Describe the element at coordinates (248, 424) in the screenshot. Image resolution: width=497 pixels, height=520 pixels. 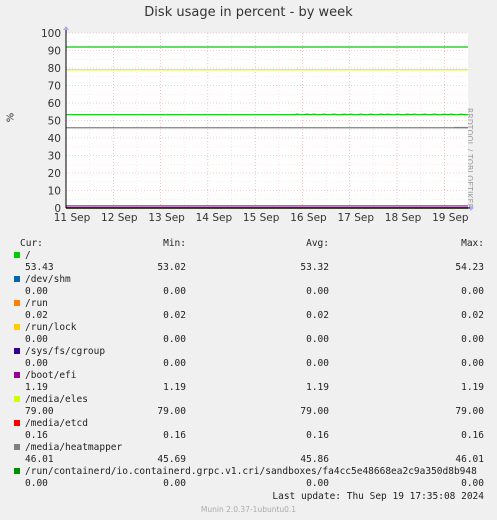
I see `legend-series-name: /media/etcd` at that location.